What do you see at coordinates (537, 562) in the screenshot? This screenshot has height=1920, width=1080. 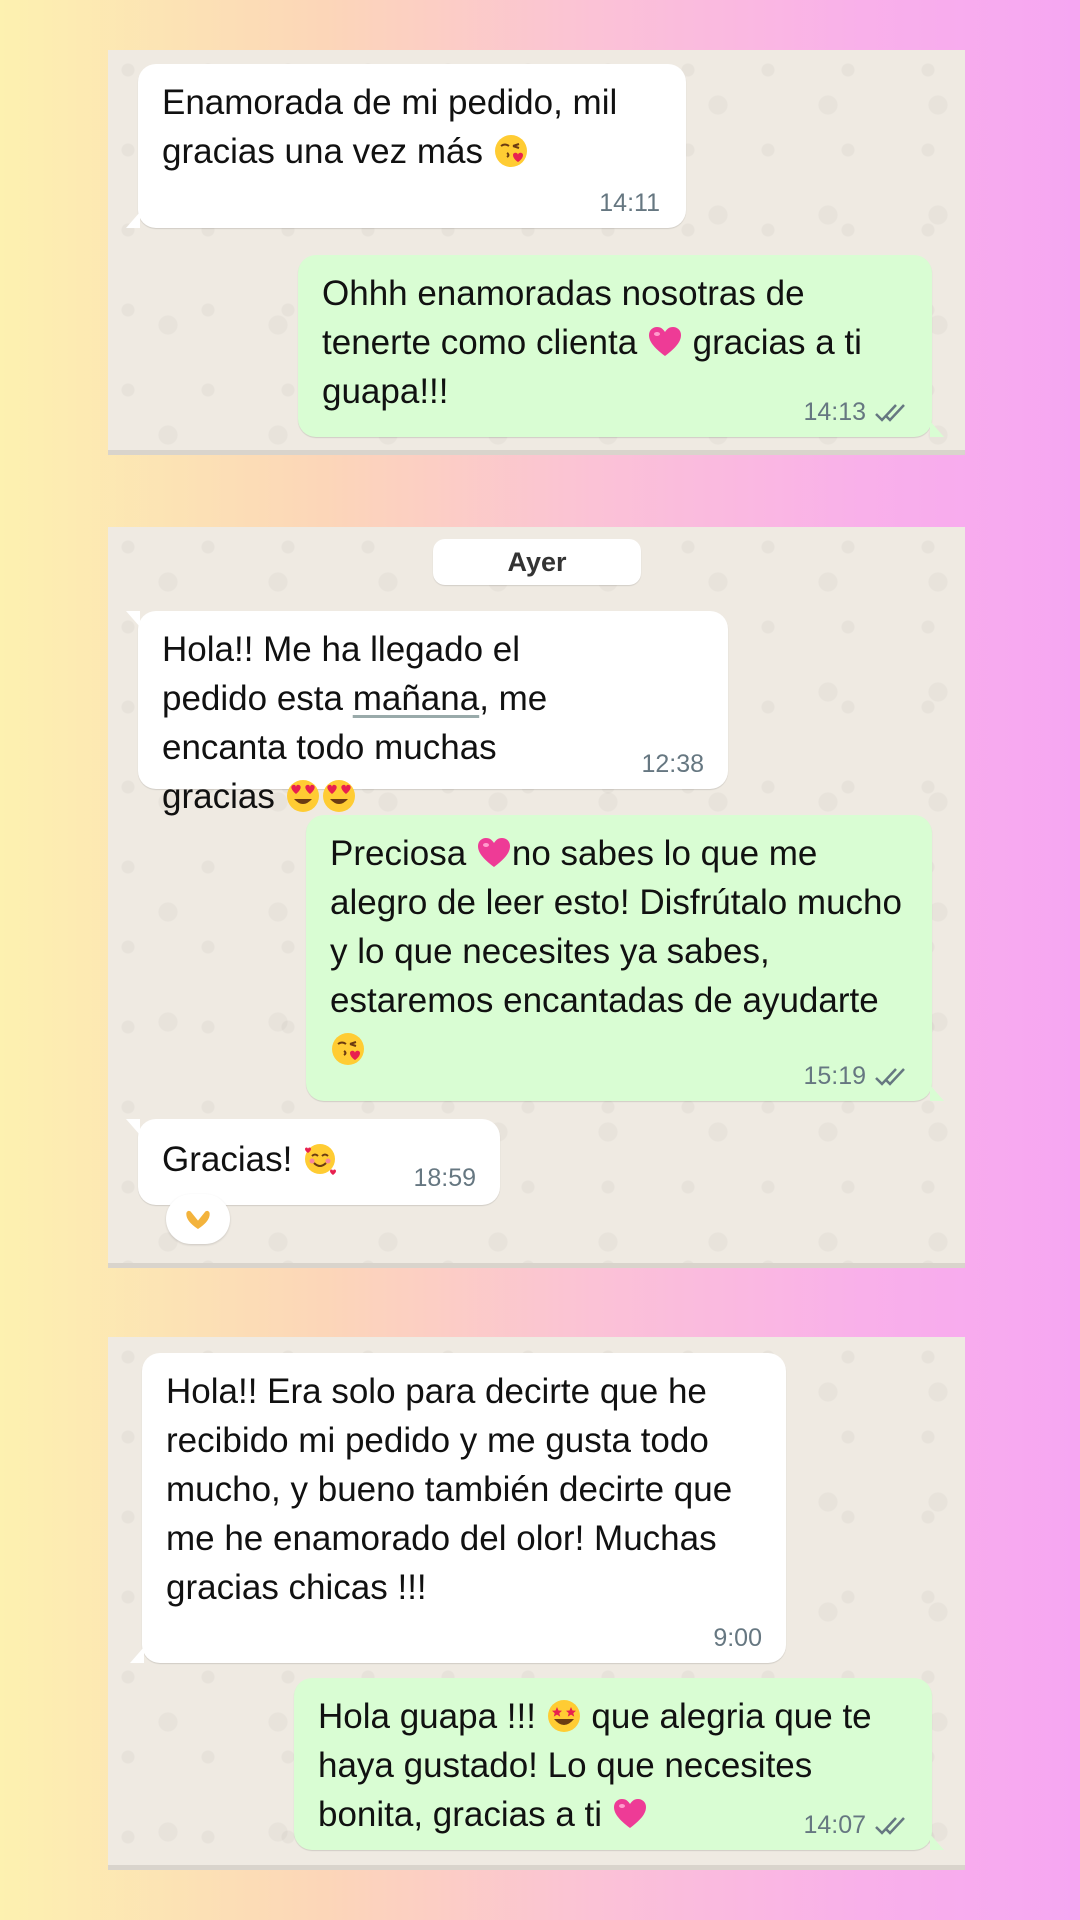 I see `date-separator: Ayer` at bounding box center [537, 562].